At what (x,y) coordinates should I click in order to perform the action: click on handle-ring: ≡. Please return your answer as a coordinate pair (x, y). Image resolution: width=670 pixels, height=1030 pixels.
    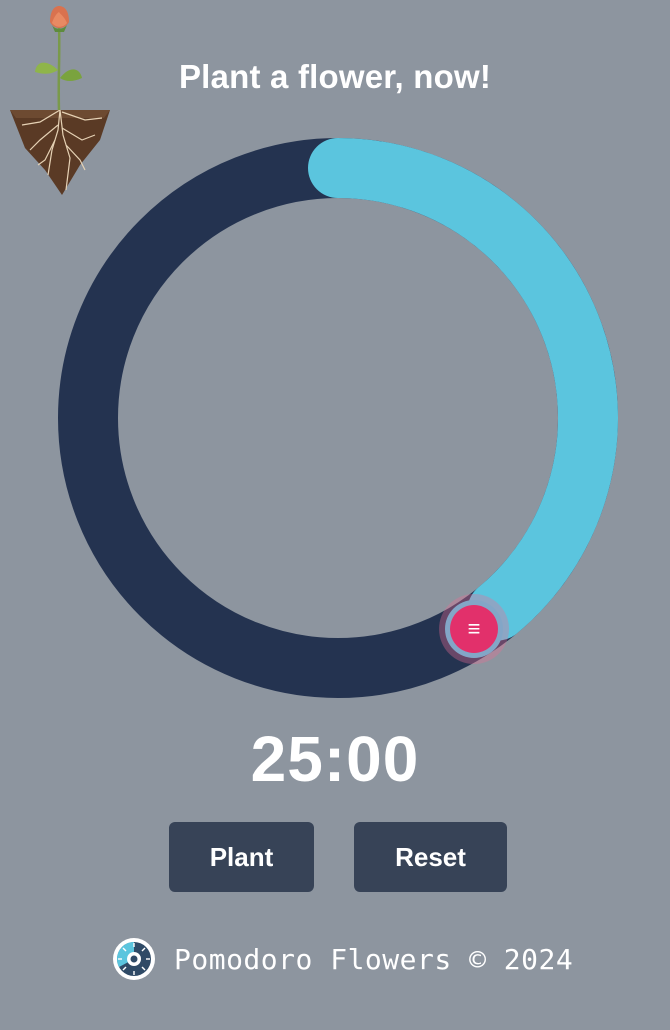
    Looking at the image, I should click on (474, 629).